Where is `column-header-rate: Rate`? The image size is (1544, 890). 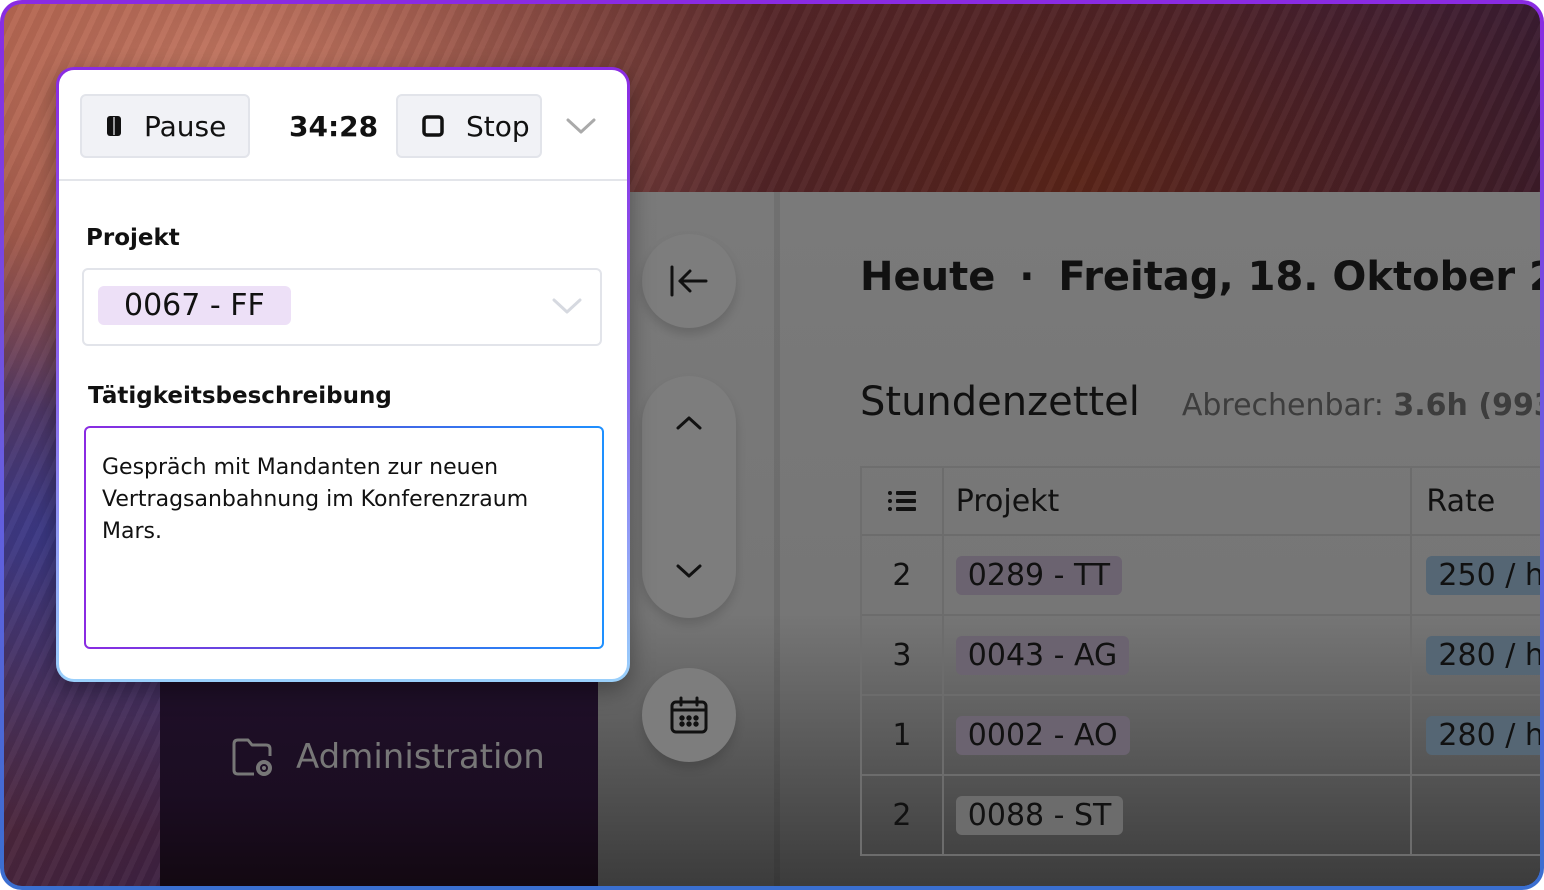
column-header-rate: Rate is located at coordinates (1476, 501).